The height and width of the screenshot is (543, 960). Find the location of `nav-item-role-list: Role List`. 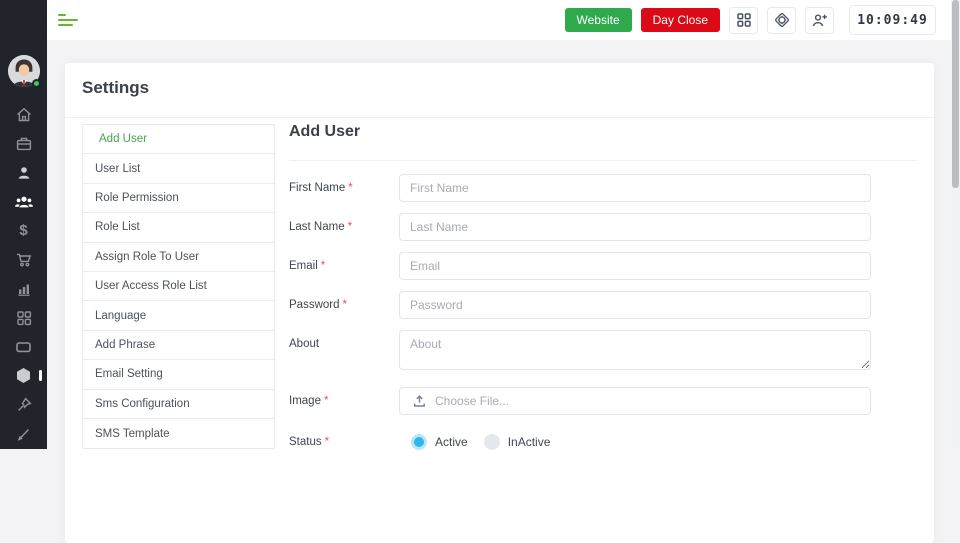

nav-item-role-list: Role List is located at coordinates (178, 228).